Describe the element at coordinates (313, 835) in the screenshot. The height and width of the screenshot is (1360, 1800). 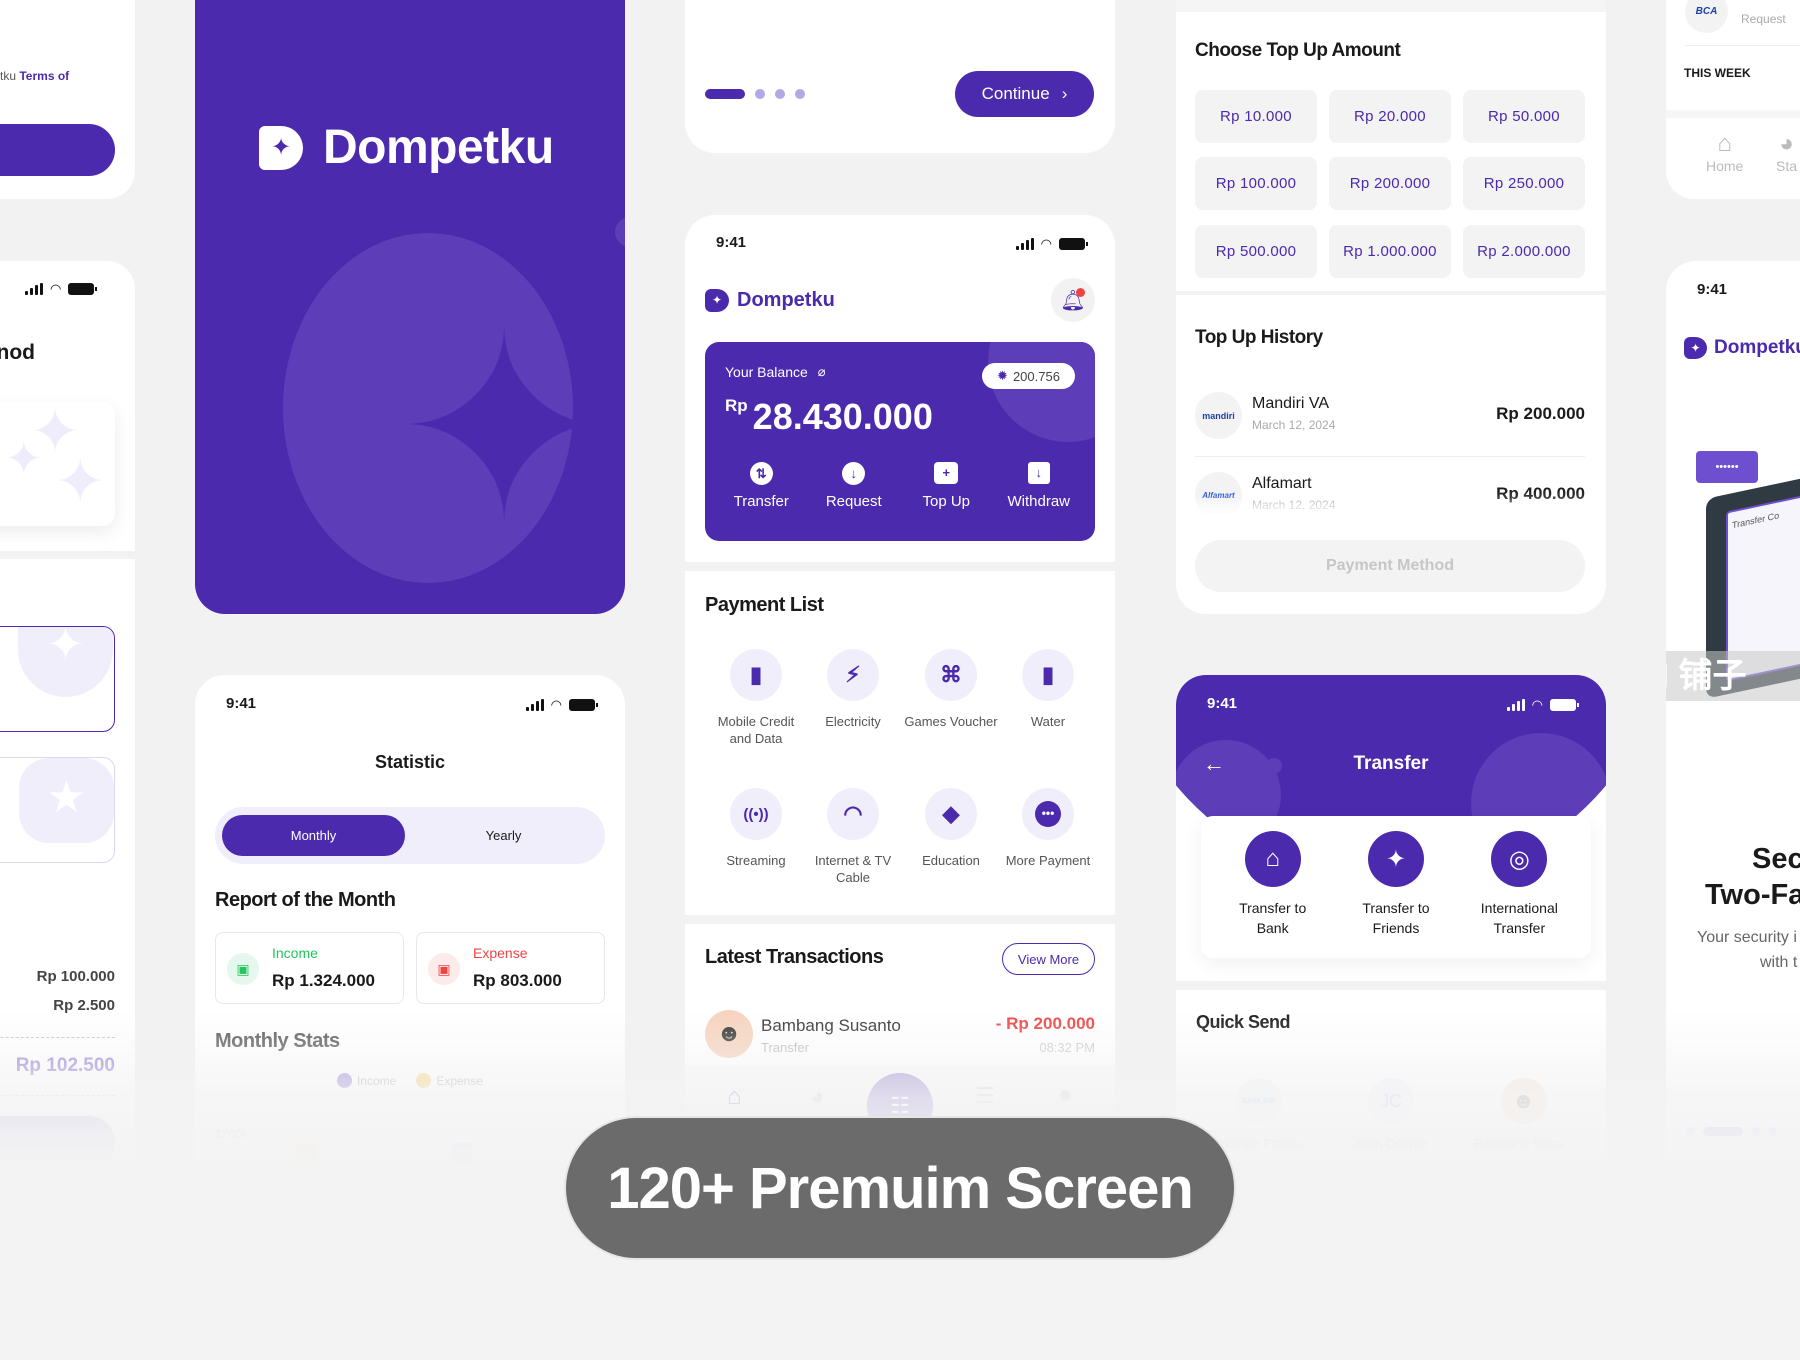
I see `tab-monthly: Monthly` at that location.